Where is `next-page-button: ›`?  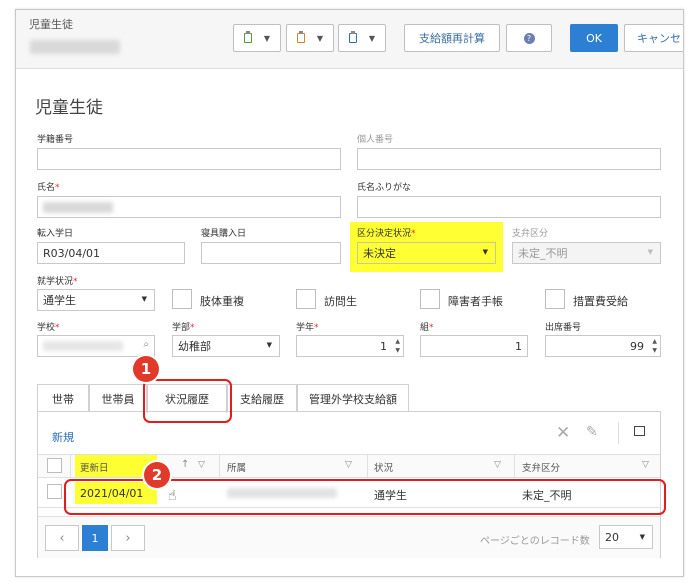
next-page-button: › is located at coordinates (128, 538).